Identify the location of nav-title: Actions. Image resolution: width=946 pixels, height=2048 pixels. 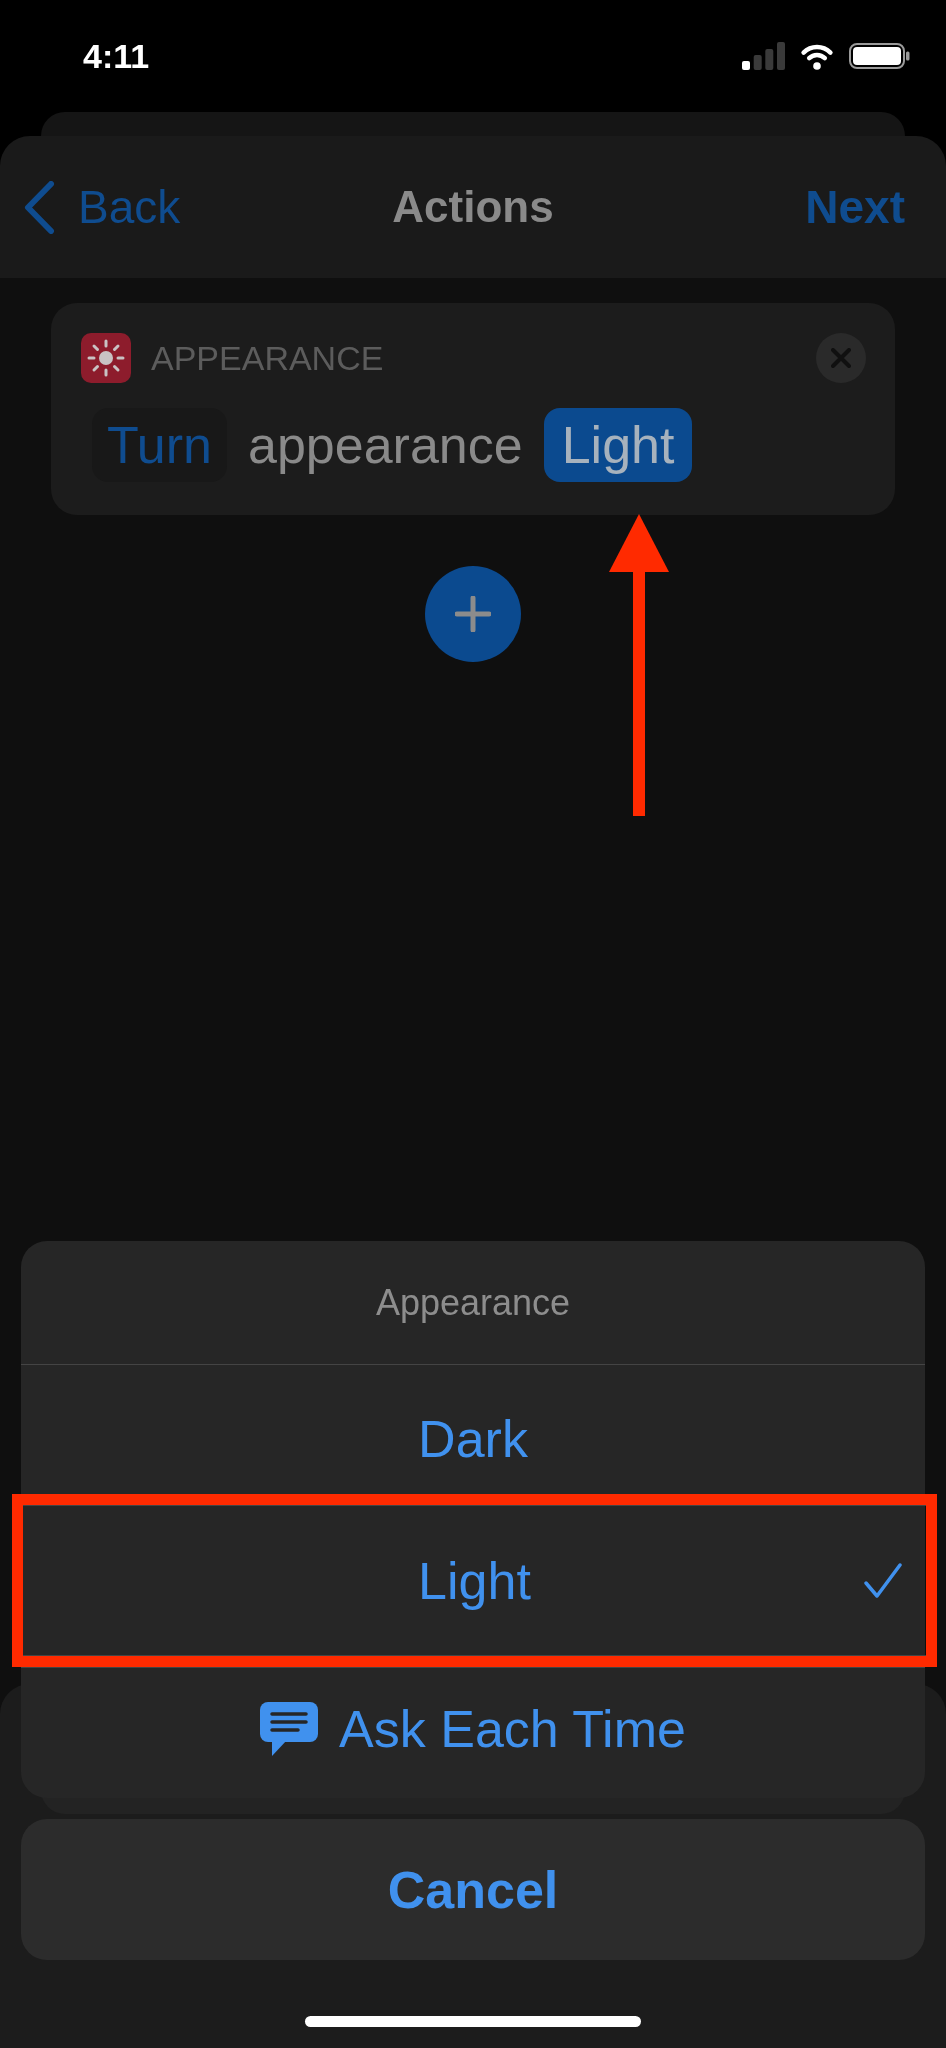
(473, 207).